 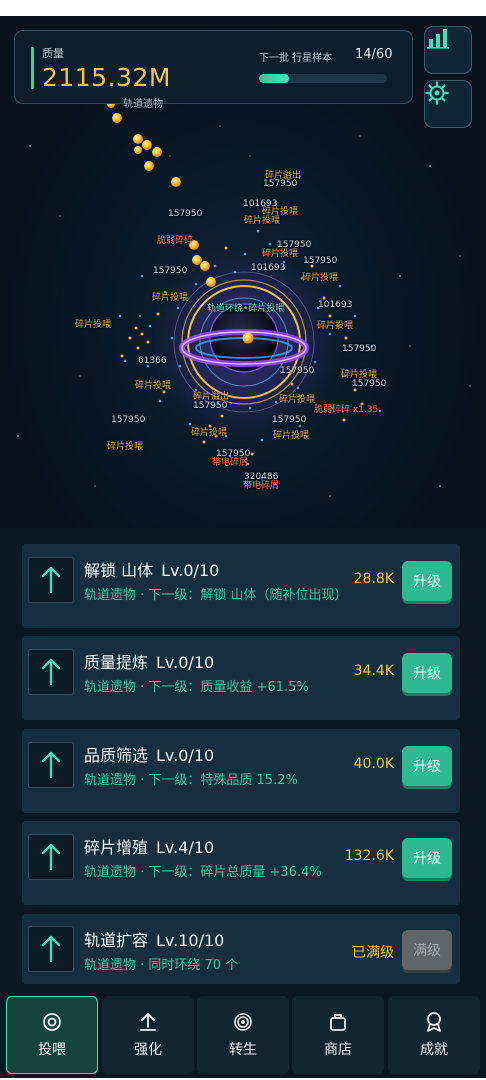 What do you see at coordinates (296, 58) in the screenshot?
I see `next-batch-label: 下一批 行星样本` at bounding box center [296, 58].